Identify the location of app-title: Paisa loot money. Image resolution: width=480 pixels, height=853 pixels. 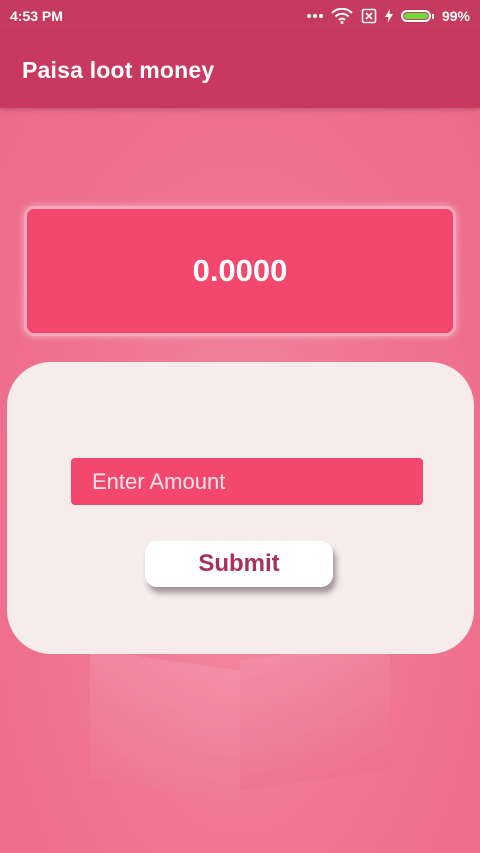
(118, 69).